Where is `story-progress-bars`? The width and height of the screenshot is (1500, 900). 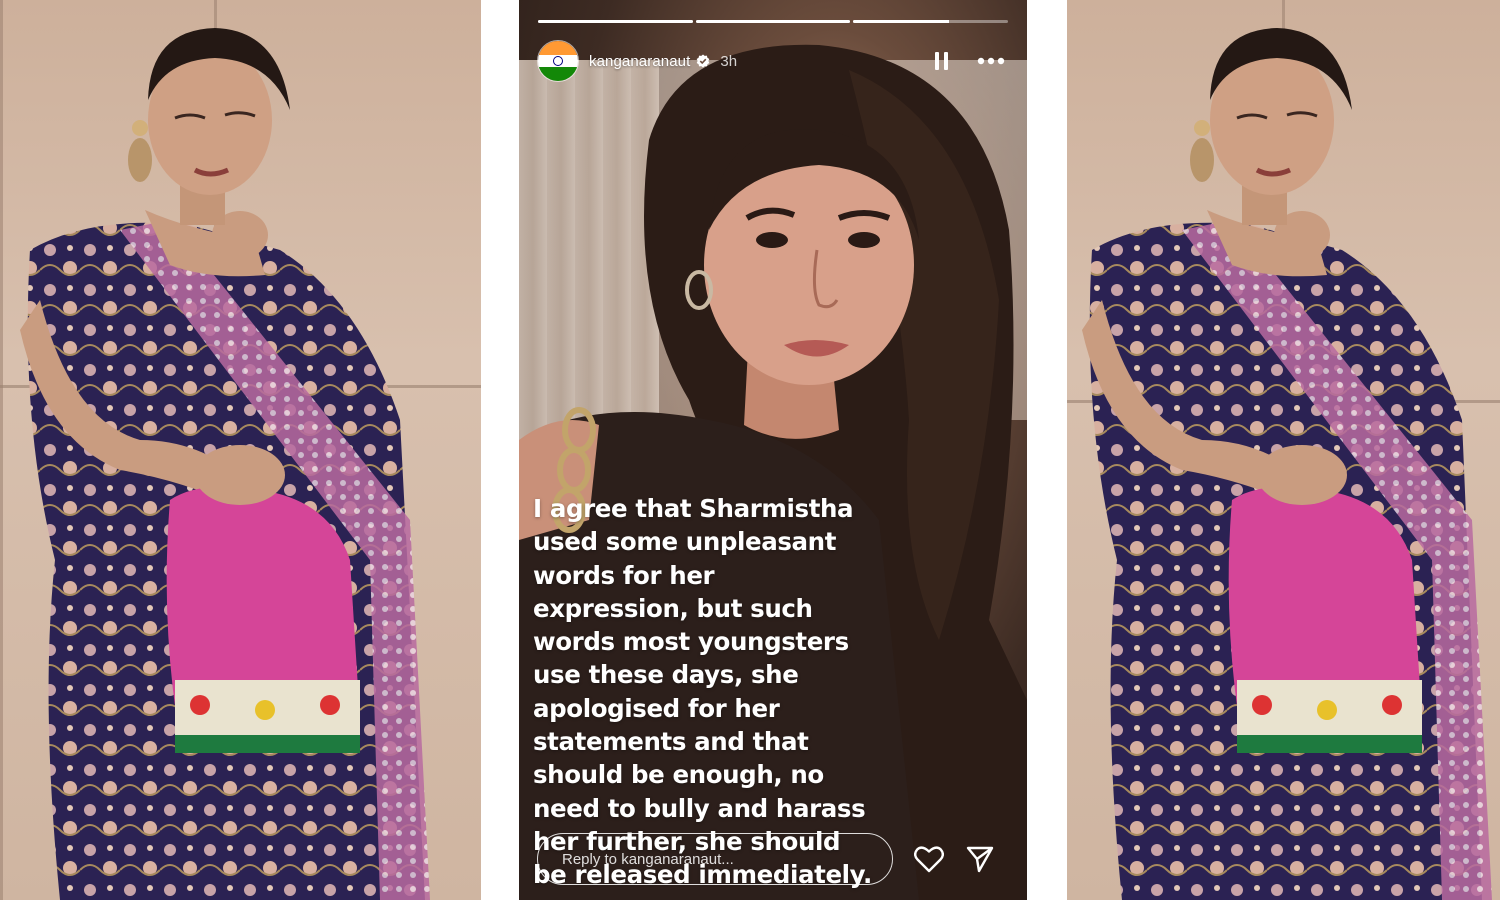 story-progress-bars is located at coordinates (773, 21).